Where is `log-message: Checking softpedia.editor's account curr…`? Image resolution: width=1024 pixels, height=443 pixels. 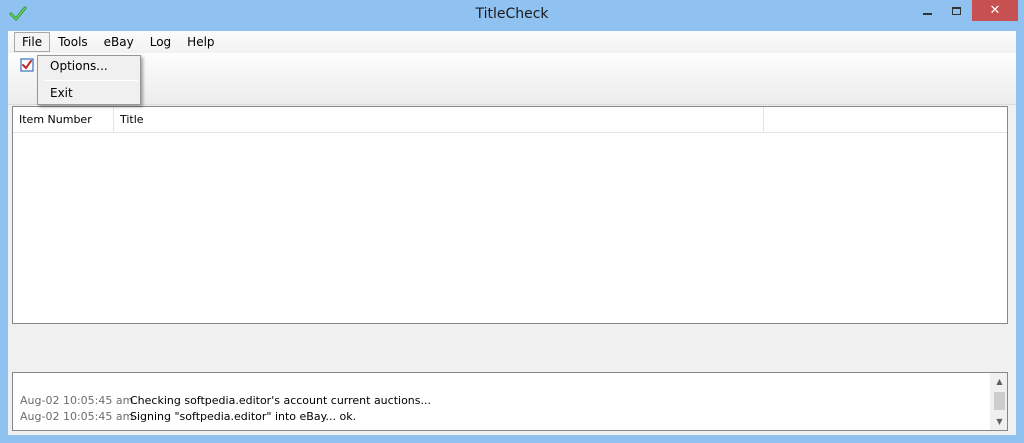
log-message: Checking softpedia.editor's account curr… is located at coordinates (280, 400).